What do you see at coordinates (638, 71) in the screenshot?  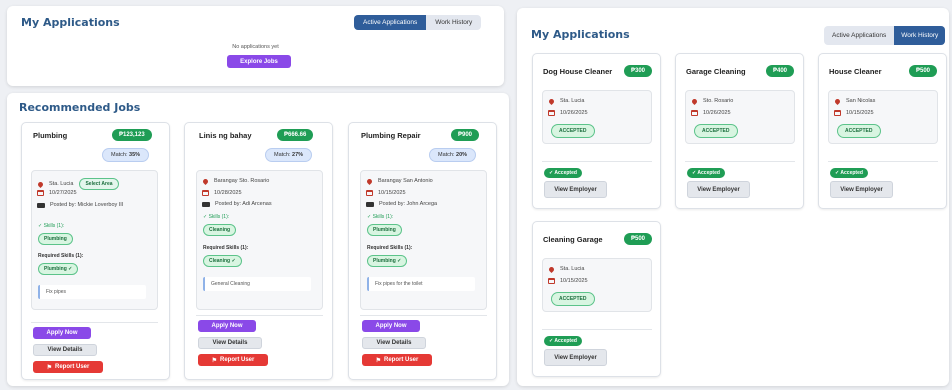 I see `price-badge: ₱300` at bounding box center [638, 71].